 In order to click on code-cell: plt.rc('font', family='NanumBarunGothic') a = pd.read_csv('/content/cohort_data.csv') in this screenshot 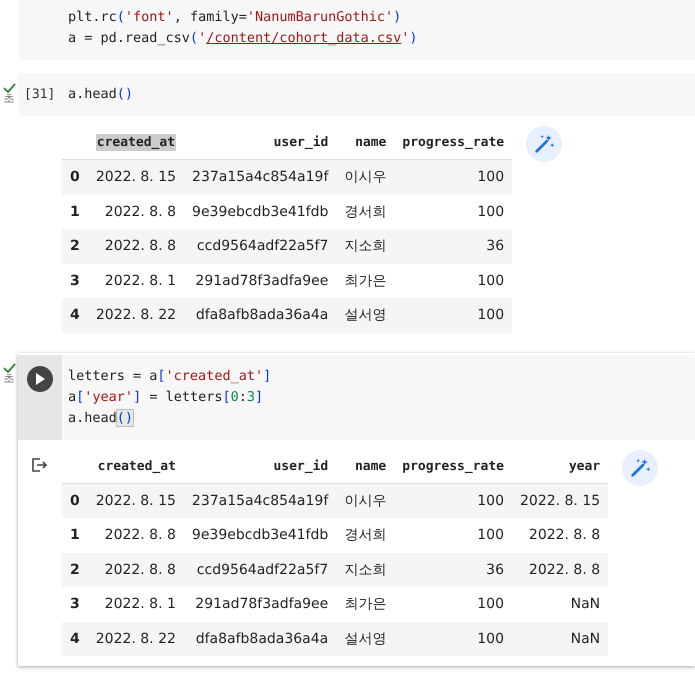, I will do `click(356, 30)`.